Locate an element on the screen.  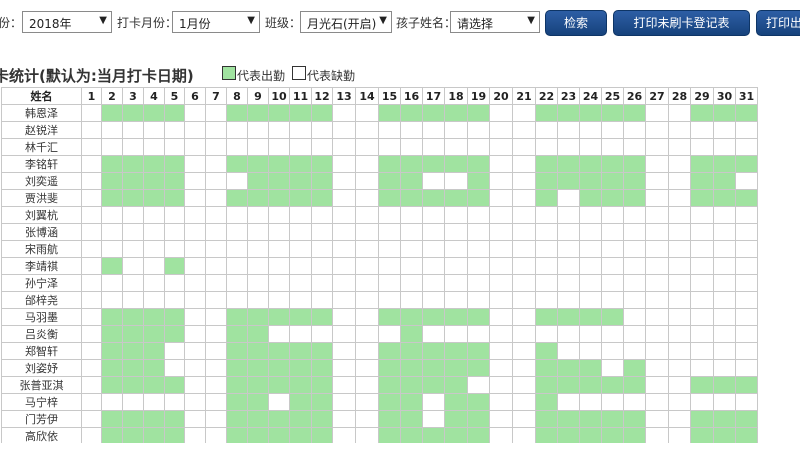
student-name: 马宁梓 is located at coordinates (41, 402).